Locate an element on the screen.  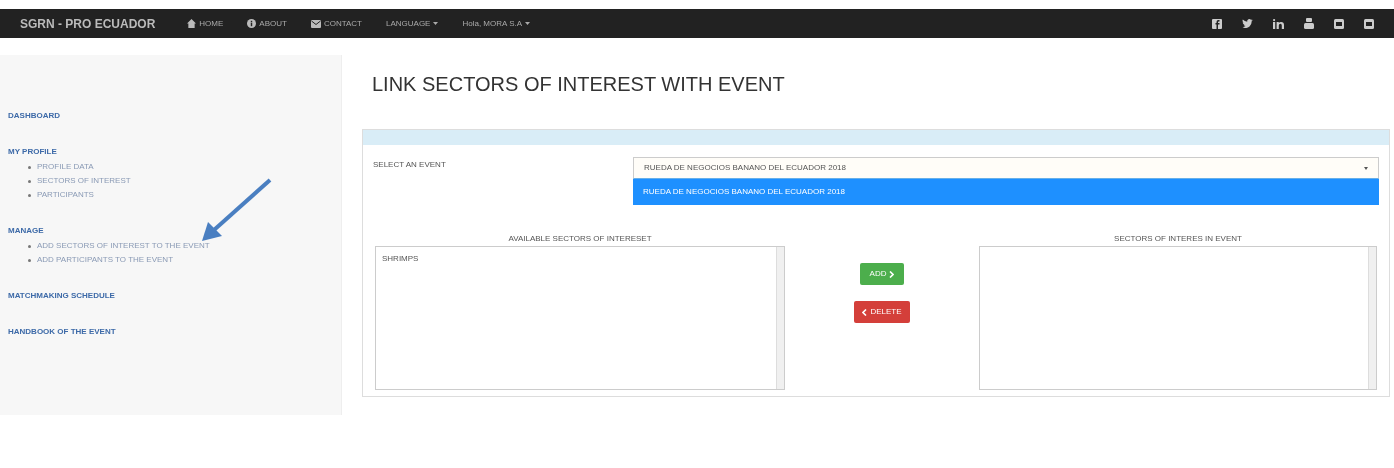
sidebar-sublink: PROFILE DATA is located at coordinates (65, 167).